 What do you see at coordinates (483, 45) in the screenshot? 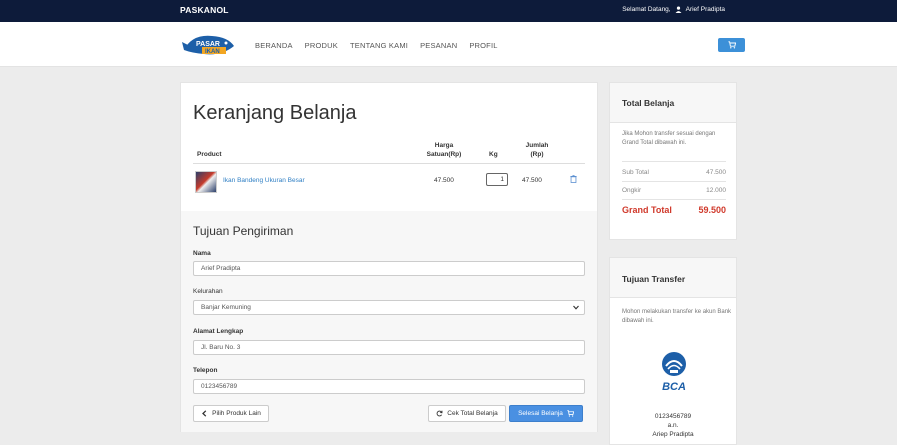
I see `nav-profil: PROFIL` at bounding box center [483, 45].